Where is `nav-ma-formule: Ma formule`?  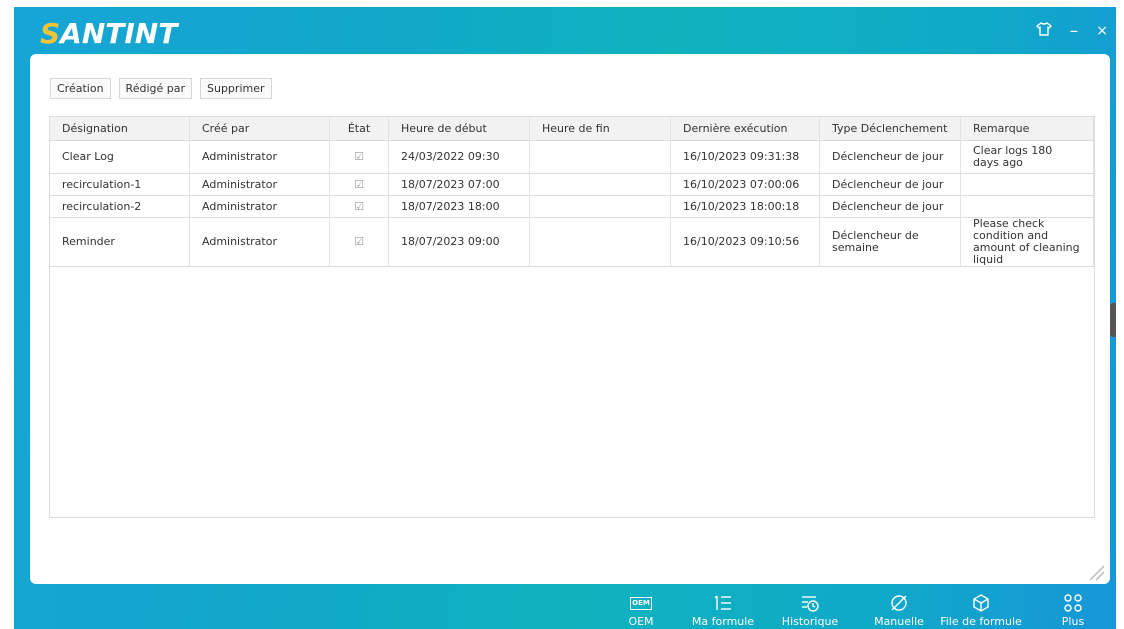 nav-ma-formule: Ma formule is located at coordinates (723, 610).